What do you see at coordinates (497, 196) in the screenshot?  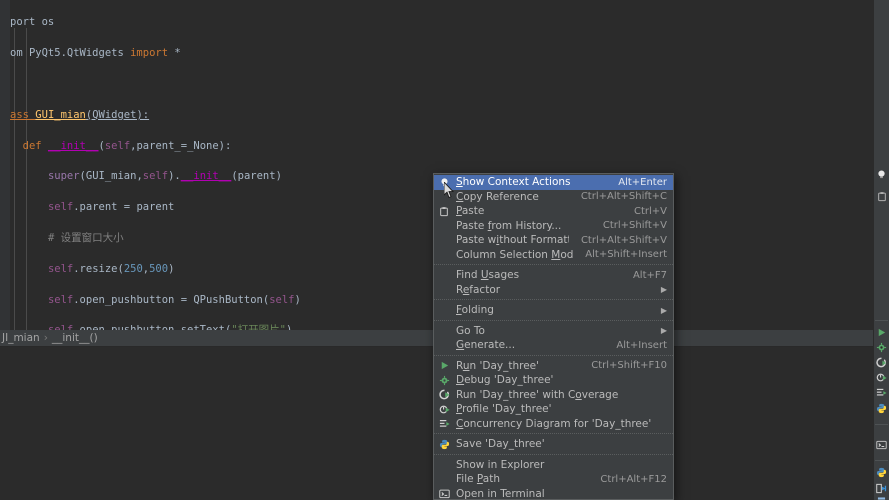 I see `menu-item-label: Copy Reference` at bounding box center [497, 196].